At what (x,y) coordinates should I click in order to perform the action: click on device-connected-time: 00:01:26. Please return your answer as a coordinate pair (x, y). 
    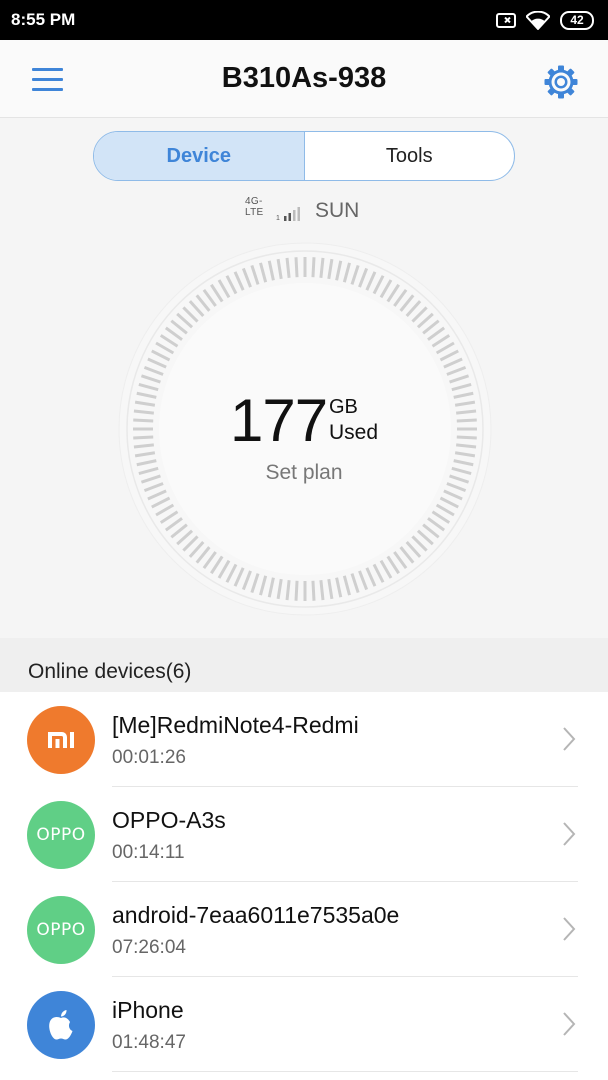
    Looking at the image, I should click on (149, 757).